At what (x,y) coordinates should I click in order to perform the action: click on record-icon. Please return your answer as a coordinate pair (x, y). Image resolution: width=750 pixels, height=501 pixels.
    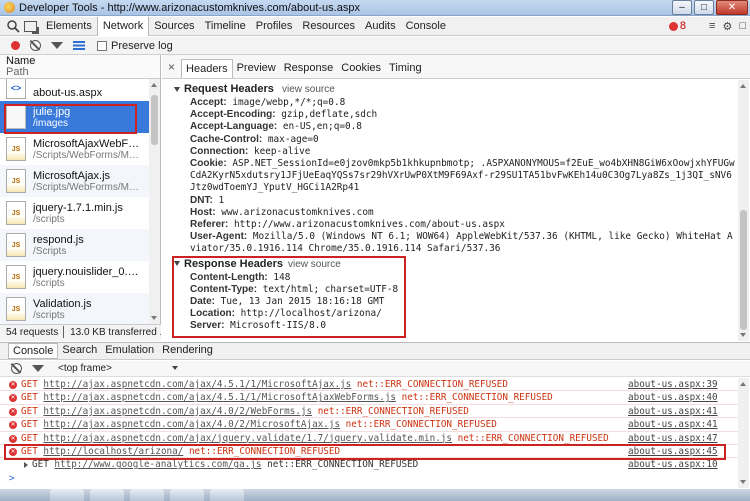
    Looking at the image, I should click on (15, 45).